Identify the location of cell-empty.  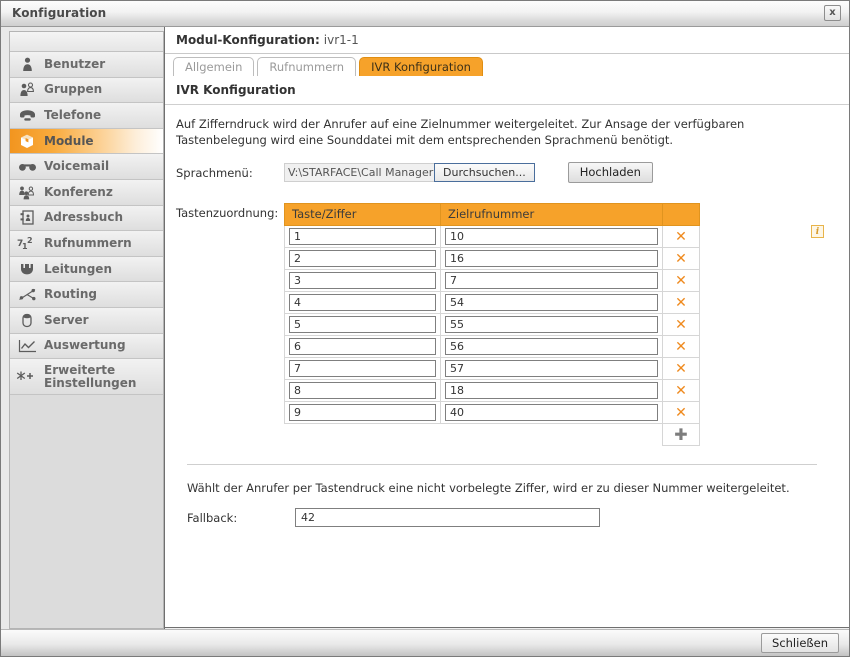
(363, 435).